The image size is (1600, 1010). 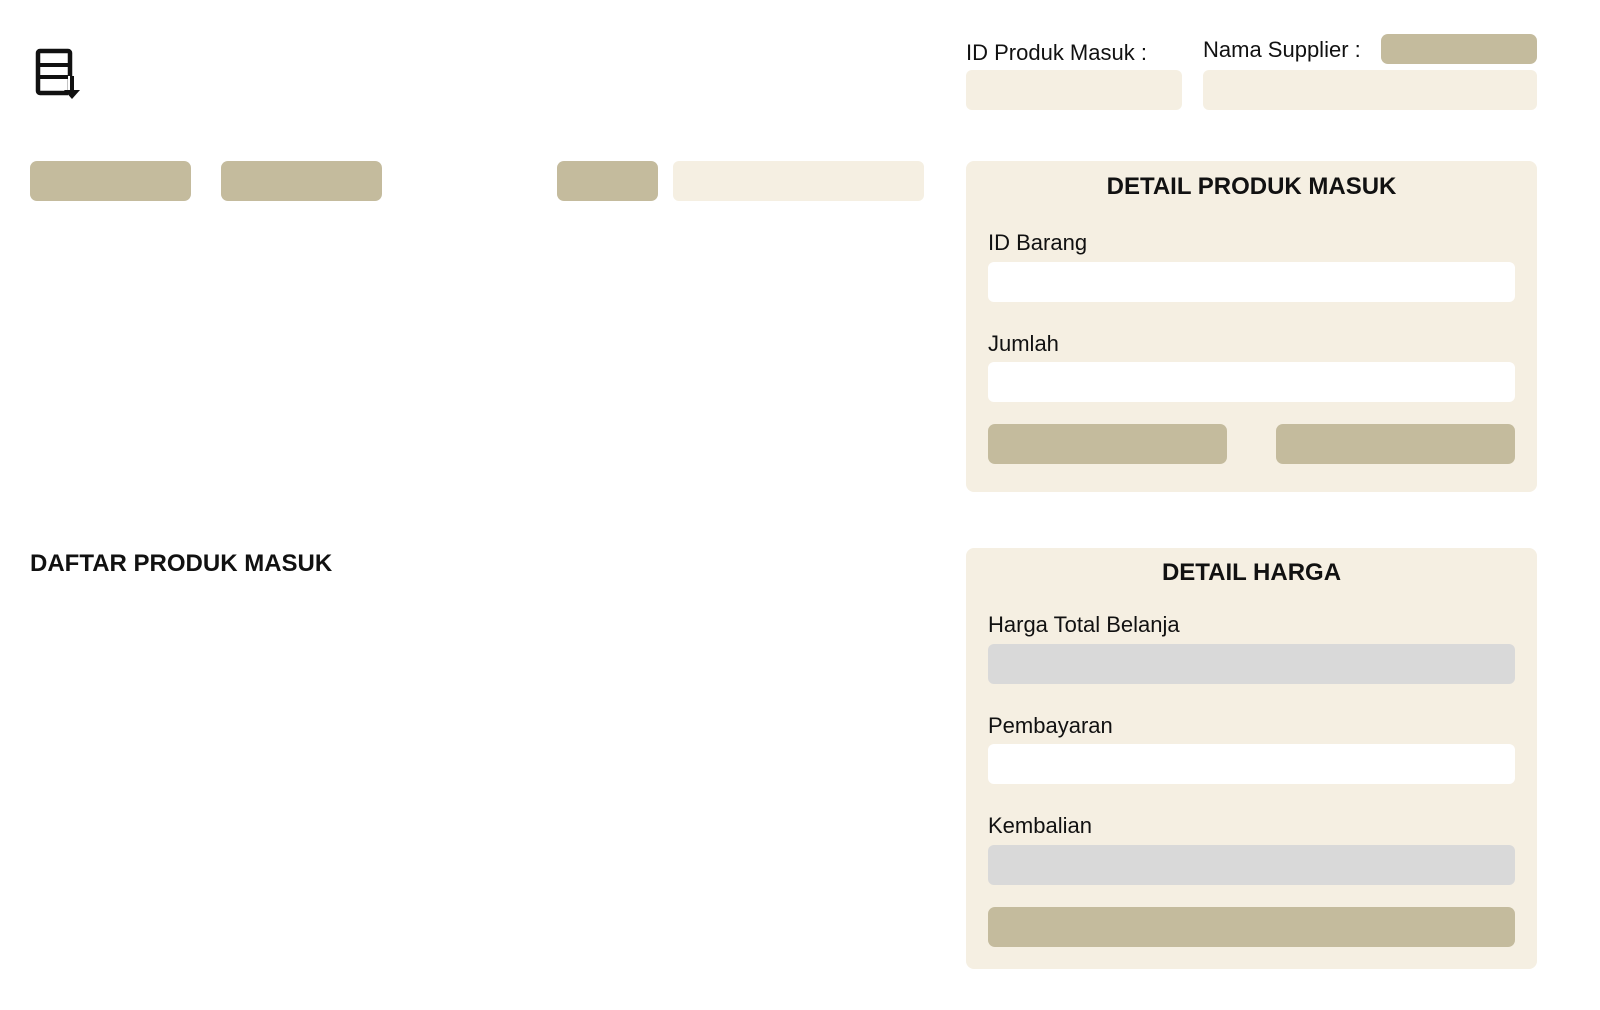 I want to click on detail-produk-right-button, so click(x=1395, y=444).